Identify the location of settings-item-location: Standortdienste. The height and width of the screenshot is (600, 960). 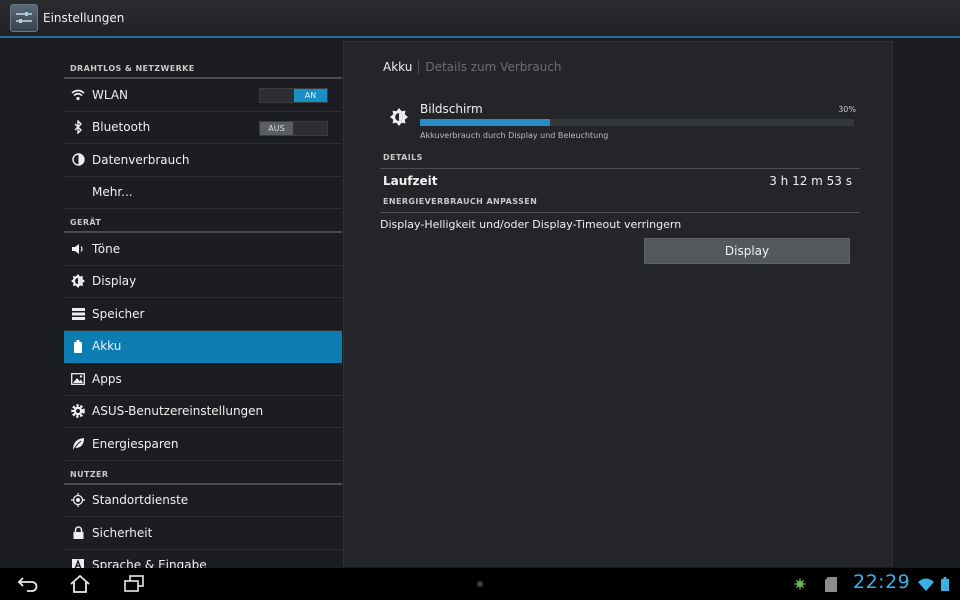
(203, 501).